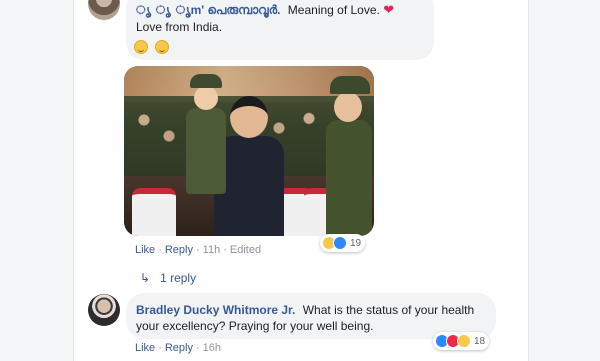 The image size is (600, 361). I want to click on reaction-summary: 18, so click(461, 341).